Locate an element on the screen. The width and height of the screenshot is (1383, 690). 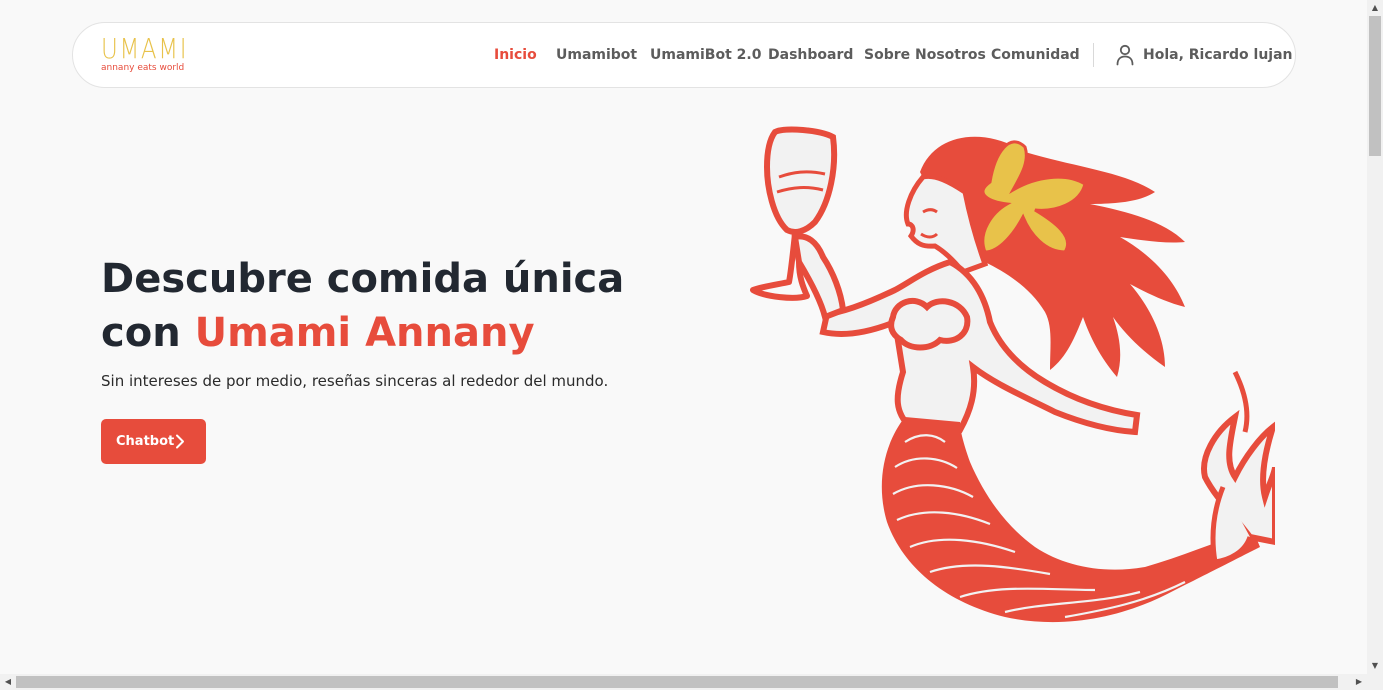
vertical-scroll-thumb is located at coordinates (1375, 86).